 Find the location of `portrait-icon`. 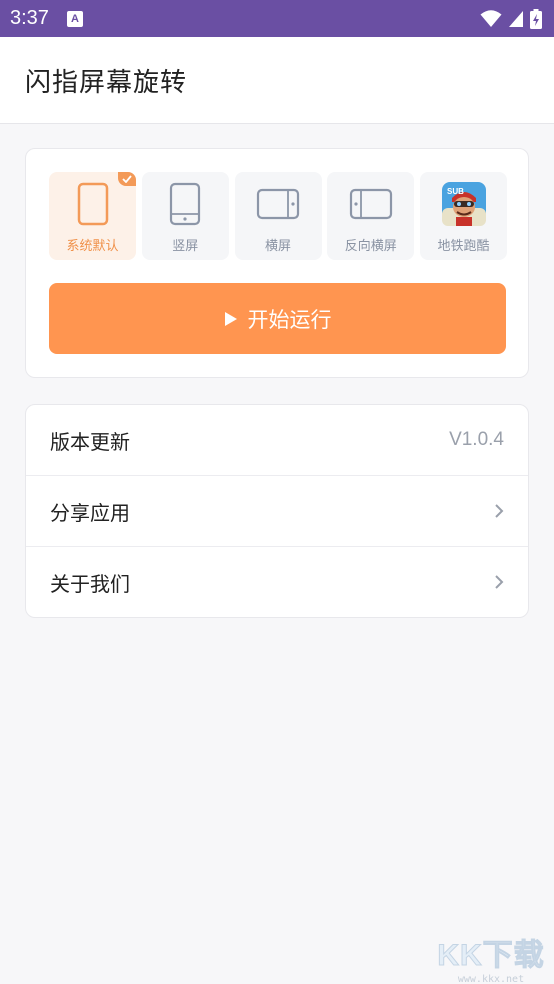

portrait-icon is located at coordinates (185, 204).